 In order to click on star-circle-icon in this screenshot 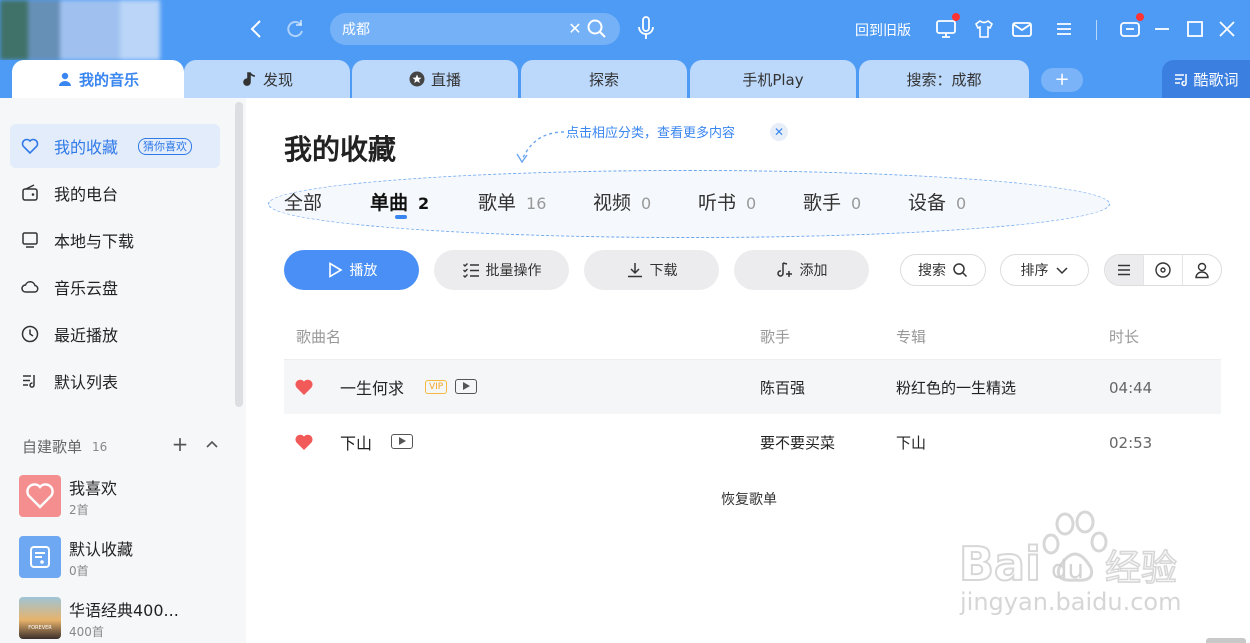, I will do `click(417, 79)`.